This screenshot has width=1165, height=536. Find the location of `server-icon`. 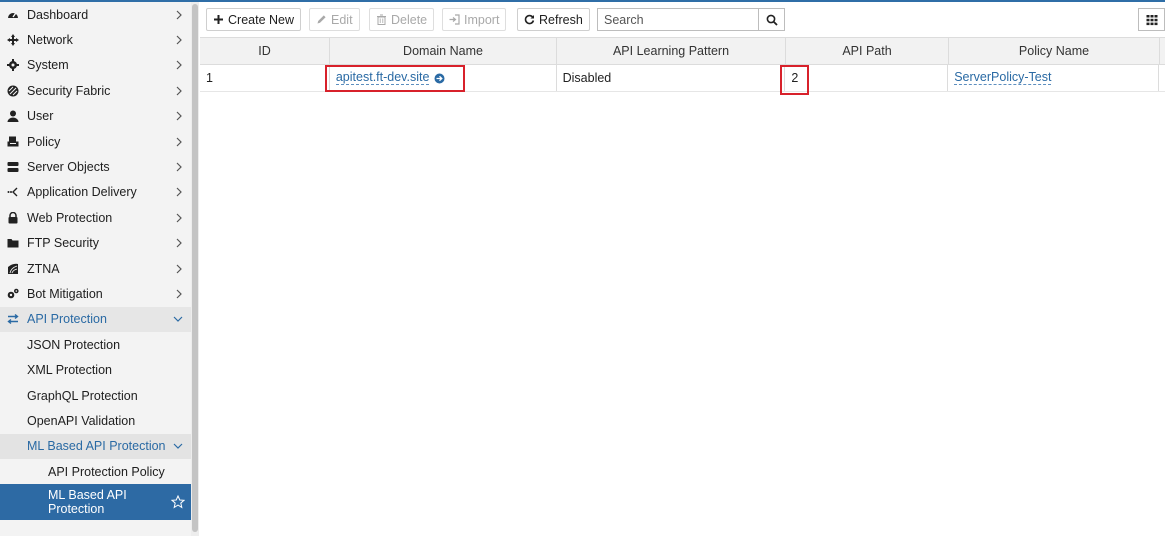

server-icon is located at coordinates (13, 167).